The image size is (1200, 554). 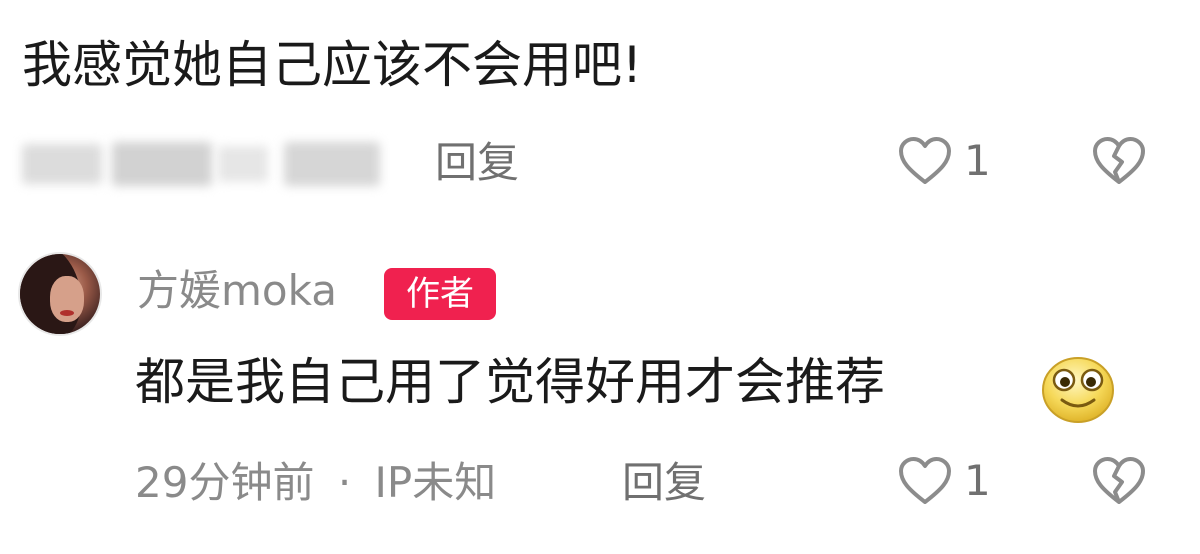 I want to click on ip-location: IP未知, so click(x=435, y=482).